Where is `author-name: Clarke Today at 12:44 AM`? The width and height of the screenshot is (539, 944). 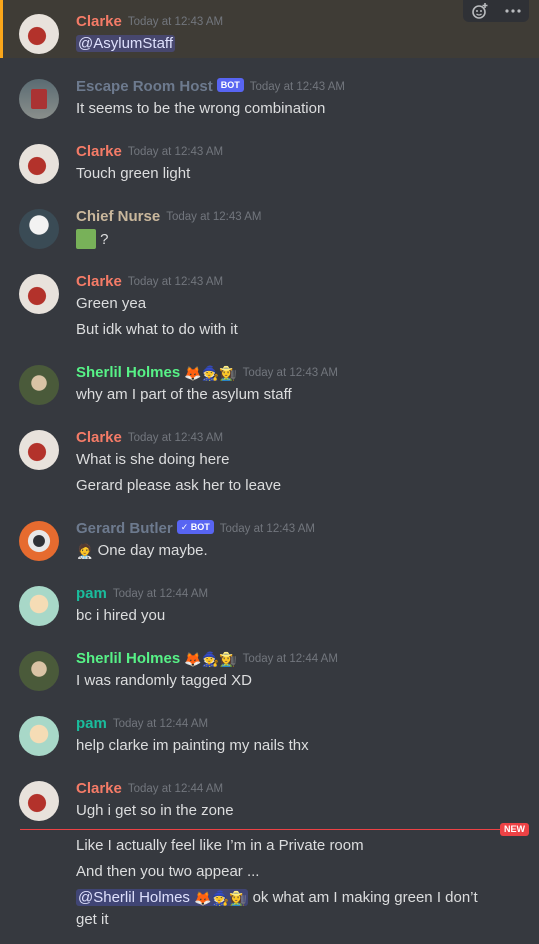 author-name: Clarke Today at 12:44 AM is located at coordinates (149, 789).